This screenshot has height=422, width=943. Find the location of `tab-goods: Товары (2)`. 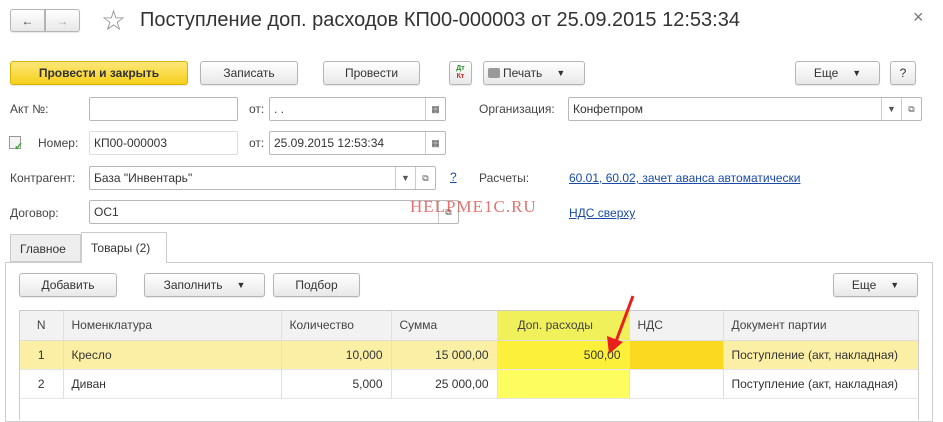

tab-goods: Товары (2) is located at coordinates (124, 247).